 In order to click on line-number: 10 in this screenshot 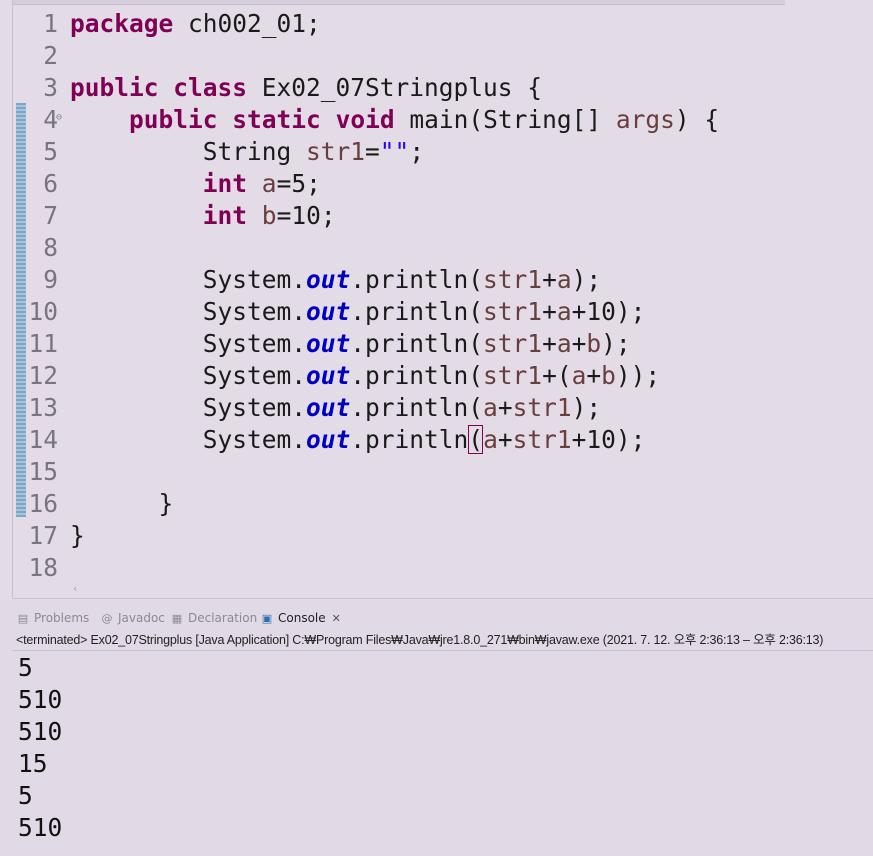, I will do `click(43, 311)`.